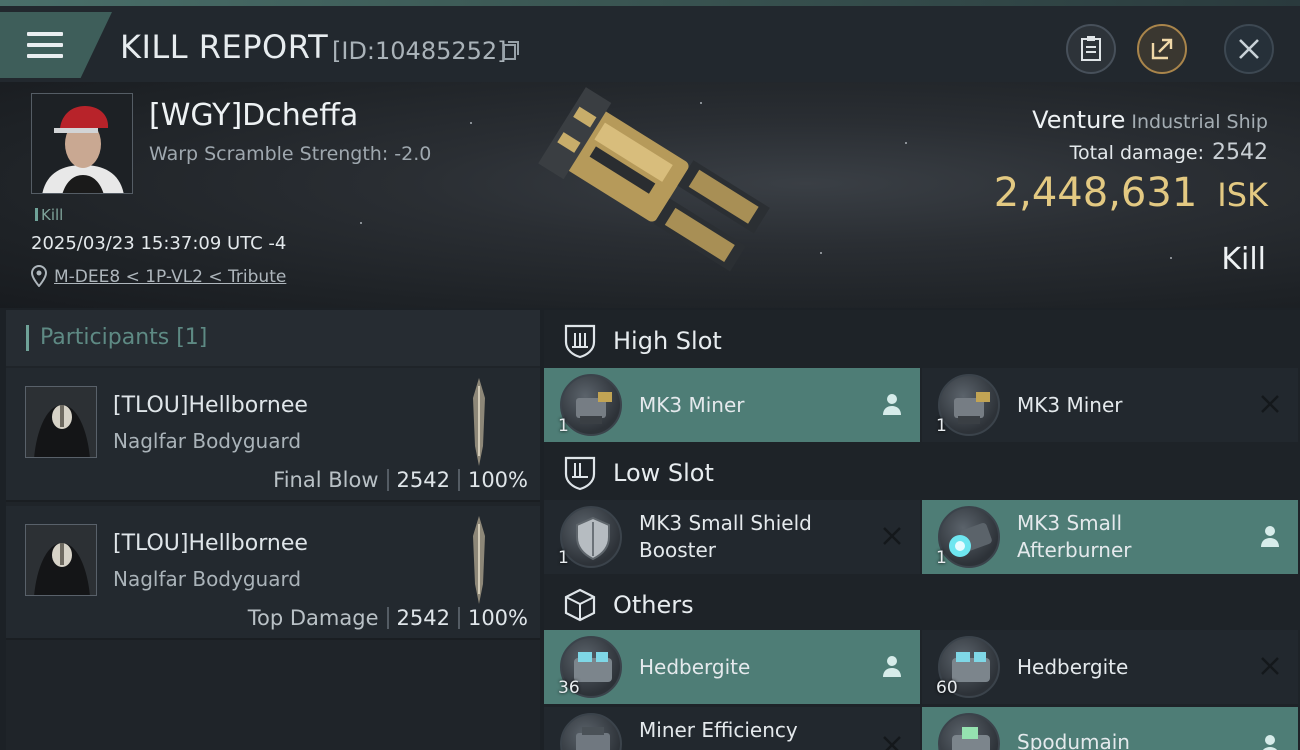  I want to click on clipboard-icon, so click(1091, 48).